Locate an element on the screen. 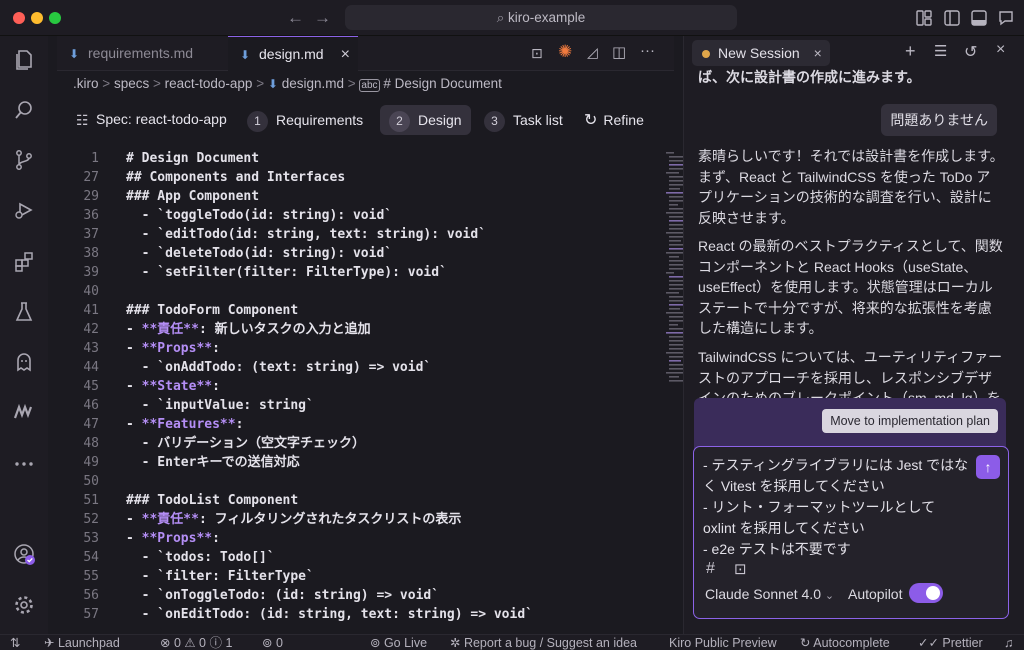  close-panel-icon: × is located at coordinates (1005, 50).